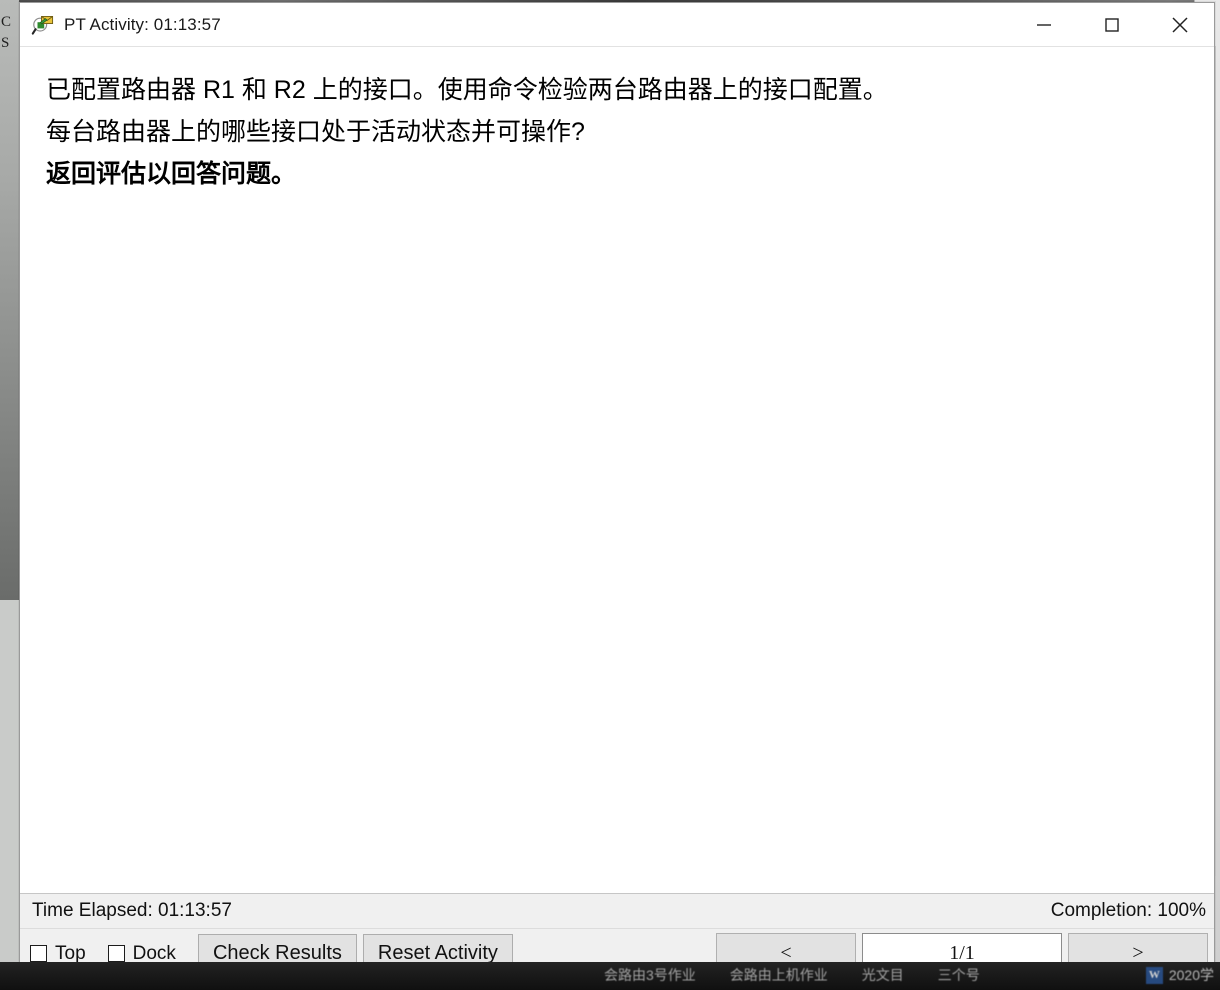 This screenshot has width=1220, height=990. I want to click on instruction-line-2: 每台路由器上的哪些接口处于活动状态并可操作?, so click(315, 132).